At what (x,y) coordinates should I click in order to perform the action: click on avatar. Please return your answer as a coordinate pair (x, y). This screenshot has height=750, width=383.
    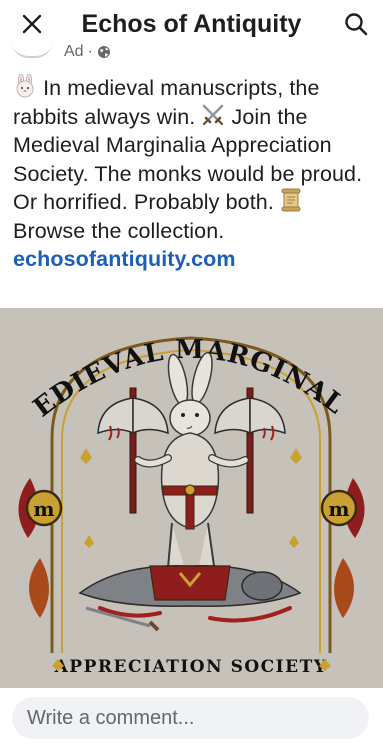
    Looking at the image, I should click on (32, 50).